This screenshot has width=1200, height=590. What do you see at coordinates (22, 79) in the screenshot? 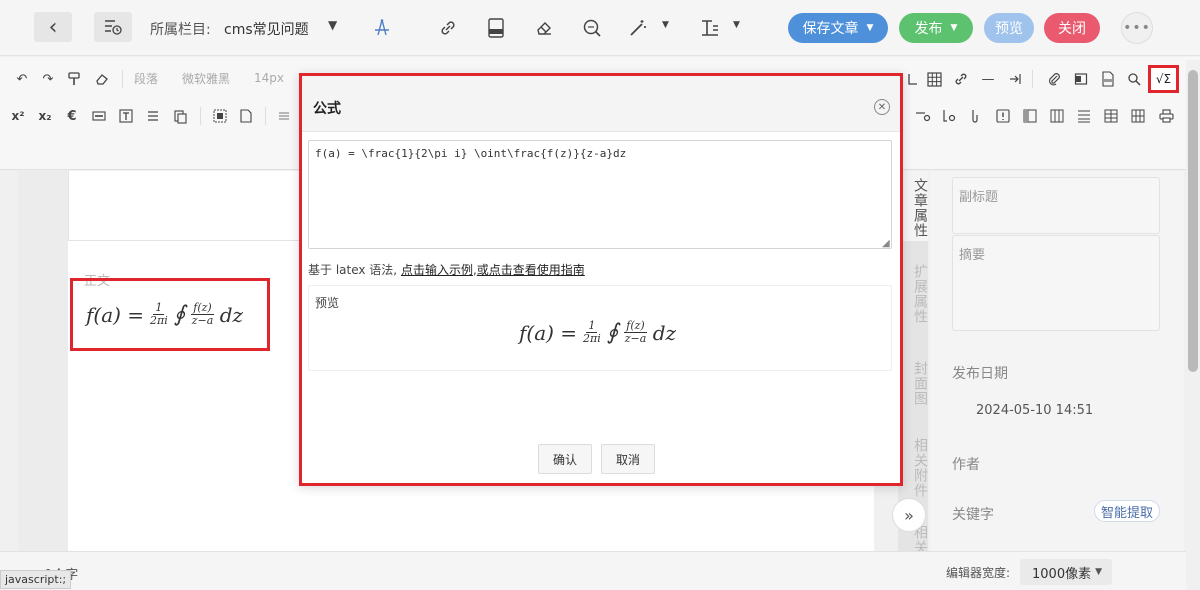
I see `undo-icon: ↶` at bounding box center [22, 79].